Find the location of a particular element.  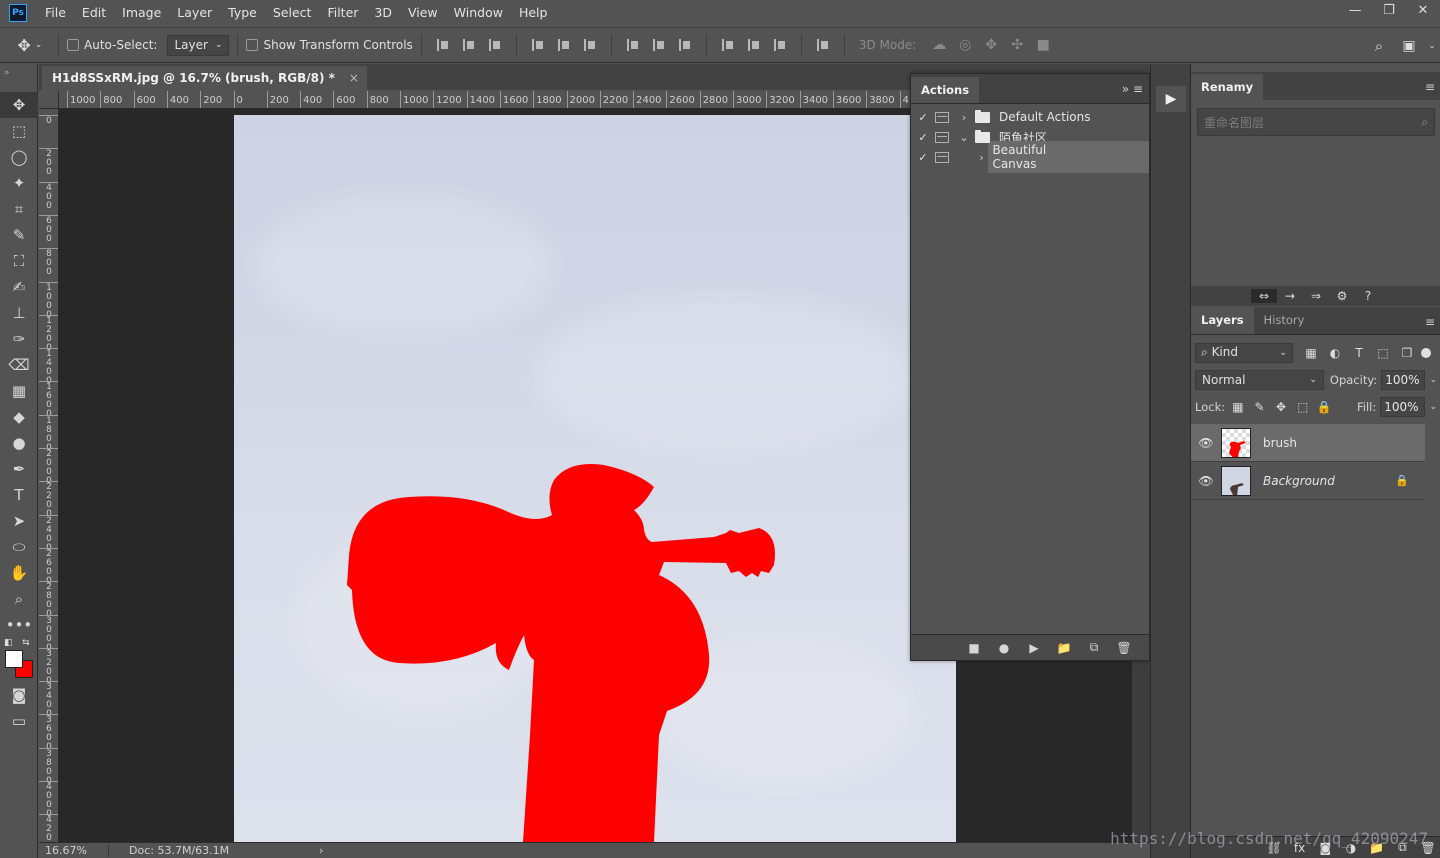

play-selection-icon: ▶ is located at coordinates (1034, 648).